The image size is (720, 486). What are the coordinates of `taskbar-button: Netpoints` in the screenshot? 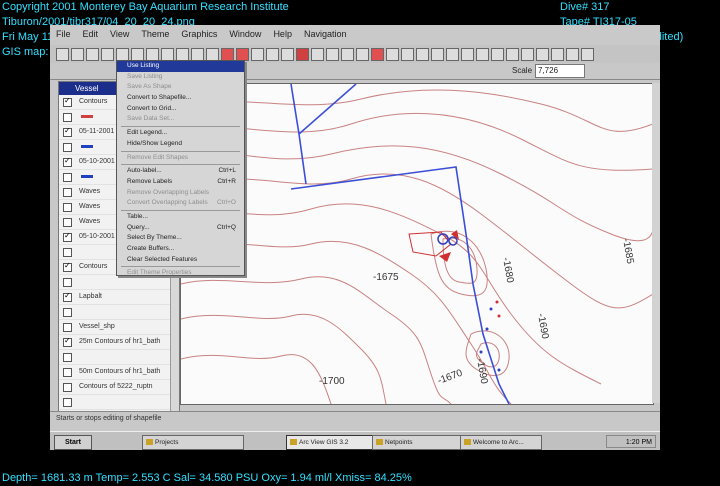 It's located at (421, 442).